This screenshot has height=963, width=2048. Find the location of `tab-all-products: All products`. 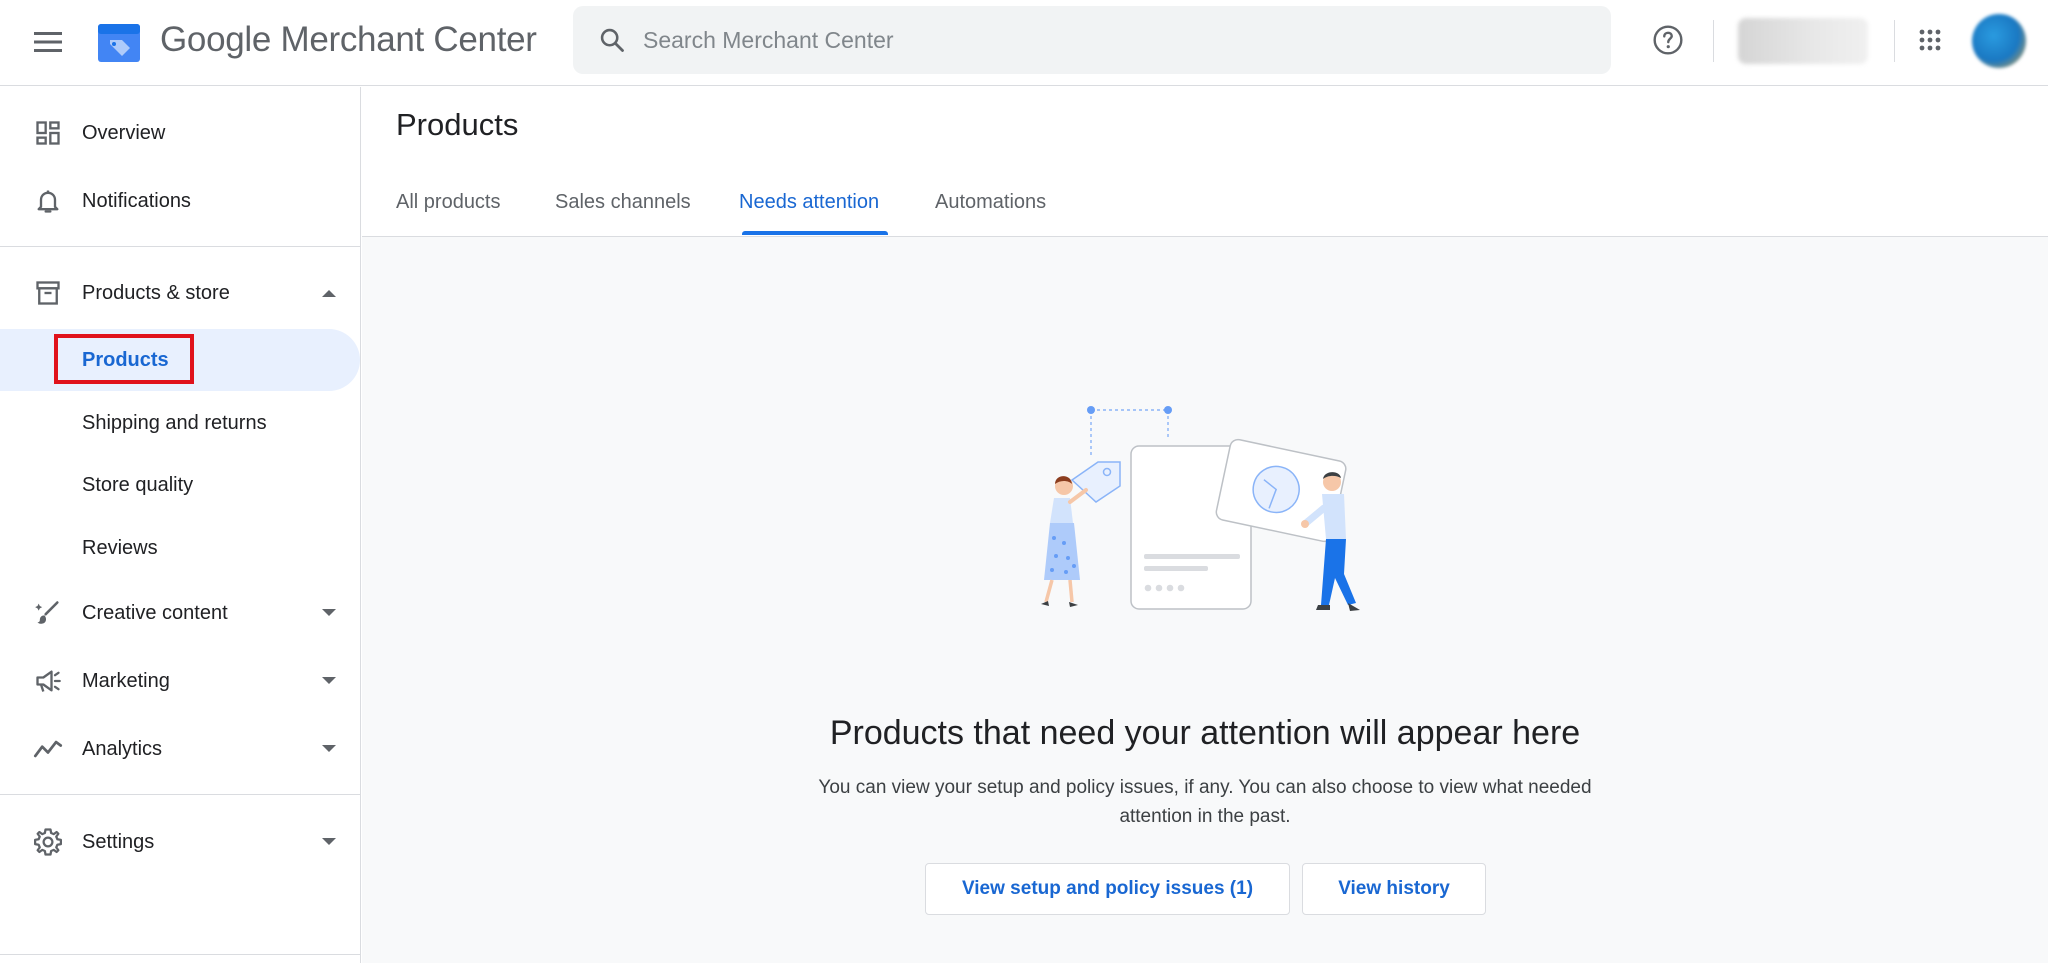

tab-all-products: All products is located at coordinates (448, 202).